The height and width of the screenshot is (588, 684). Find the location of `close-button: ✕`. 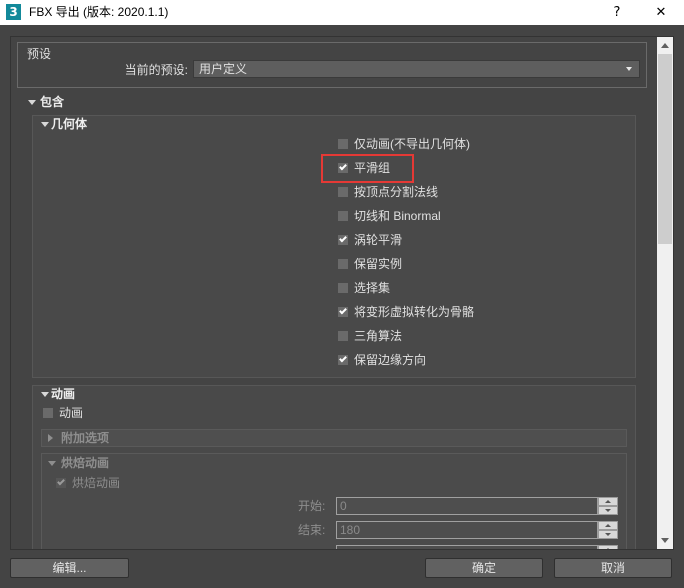

close-button: ✕ is located at coordinates (661, 12).